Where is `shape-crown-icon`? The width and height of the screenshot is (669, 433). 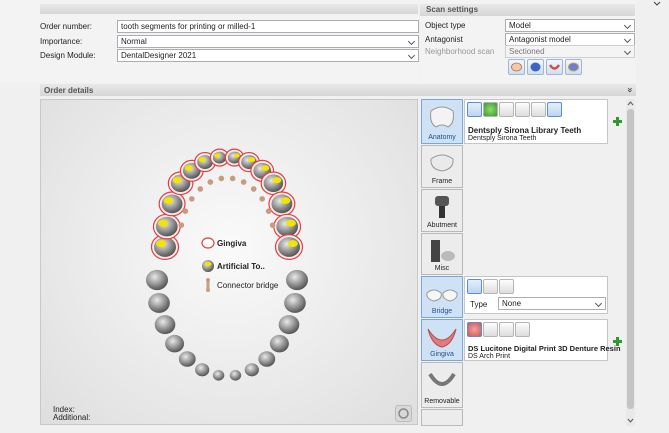
shape-crown-icon is located at coordinates (506, 109).